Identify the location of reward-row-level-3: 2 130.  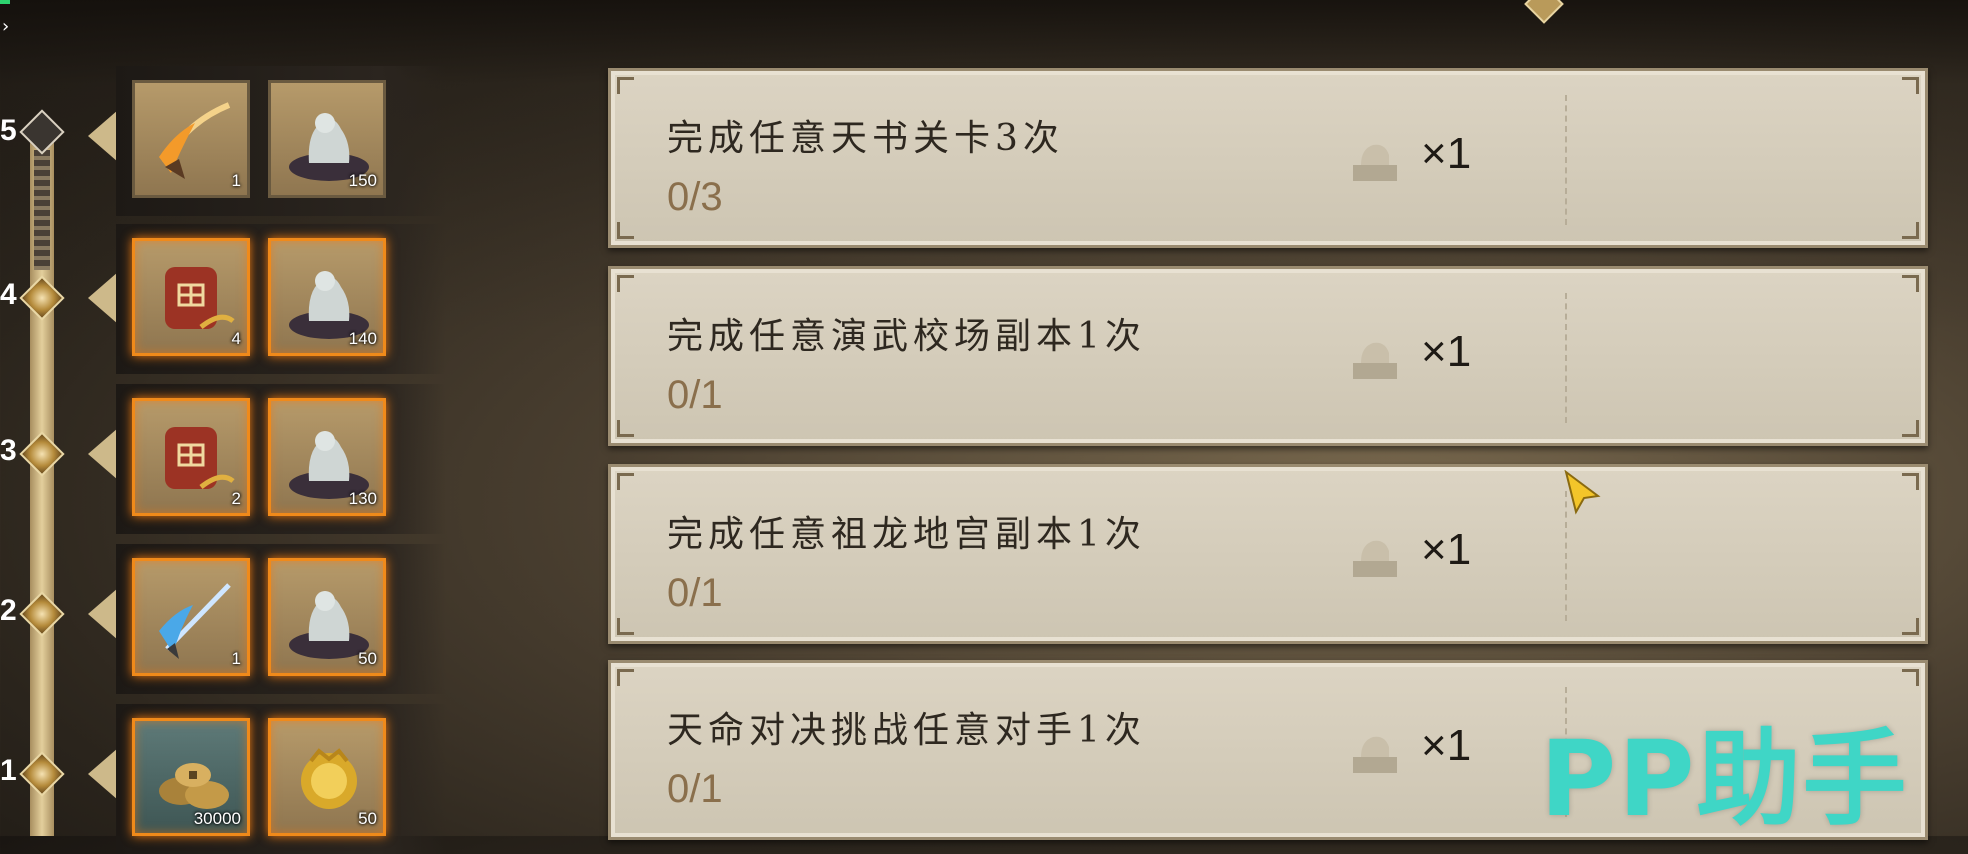
(281, 459).